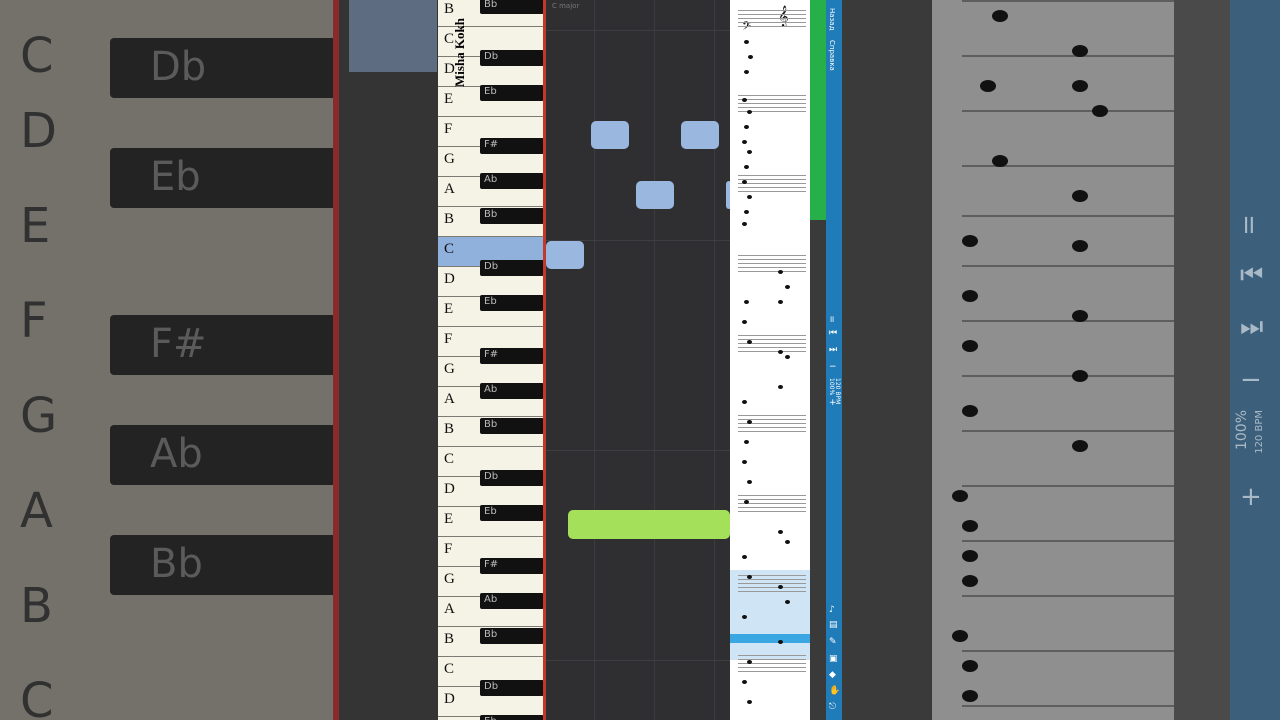  What do you see at coordinates (565, 255) in the screenshot?
I see `note-block-playing` at bounding box center [565, 255].